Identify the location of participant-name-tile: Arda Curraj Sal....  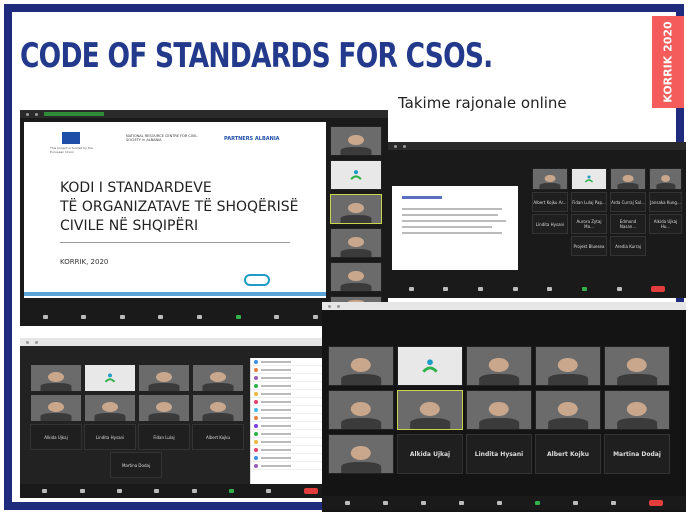
(628, 202).